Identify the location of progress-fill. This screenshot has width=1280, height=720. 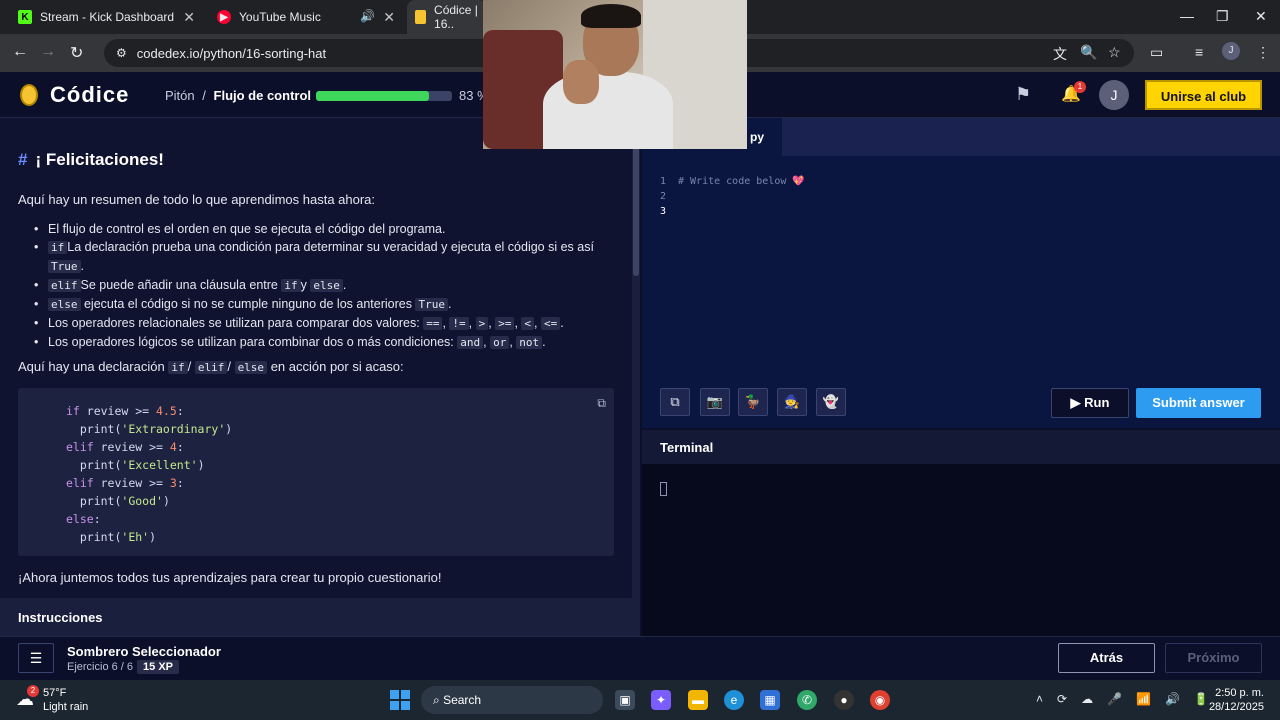
(372, 96).